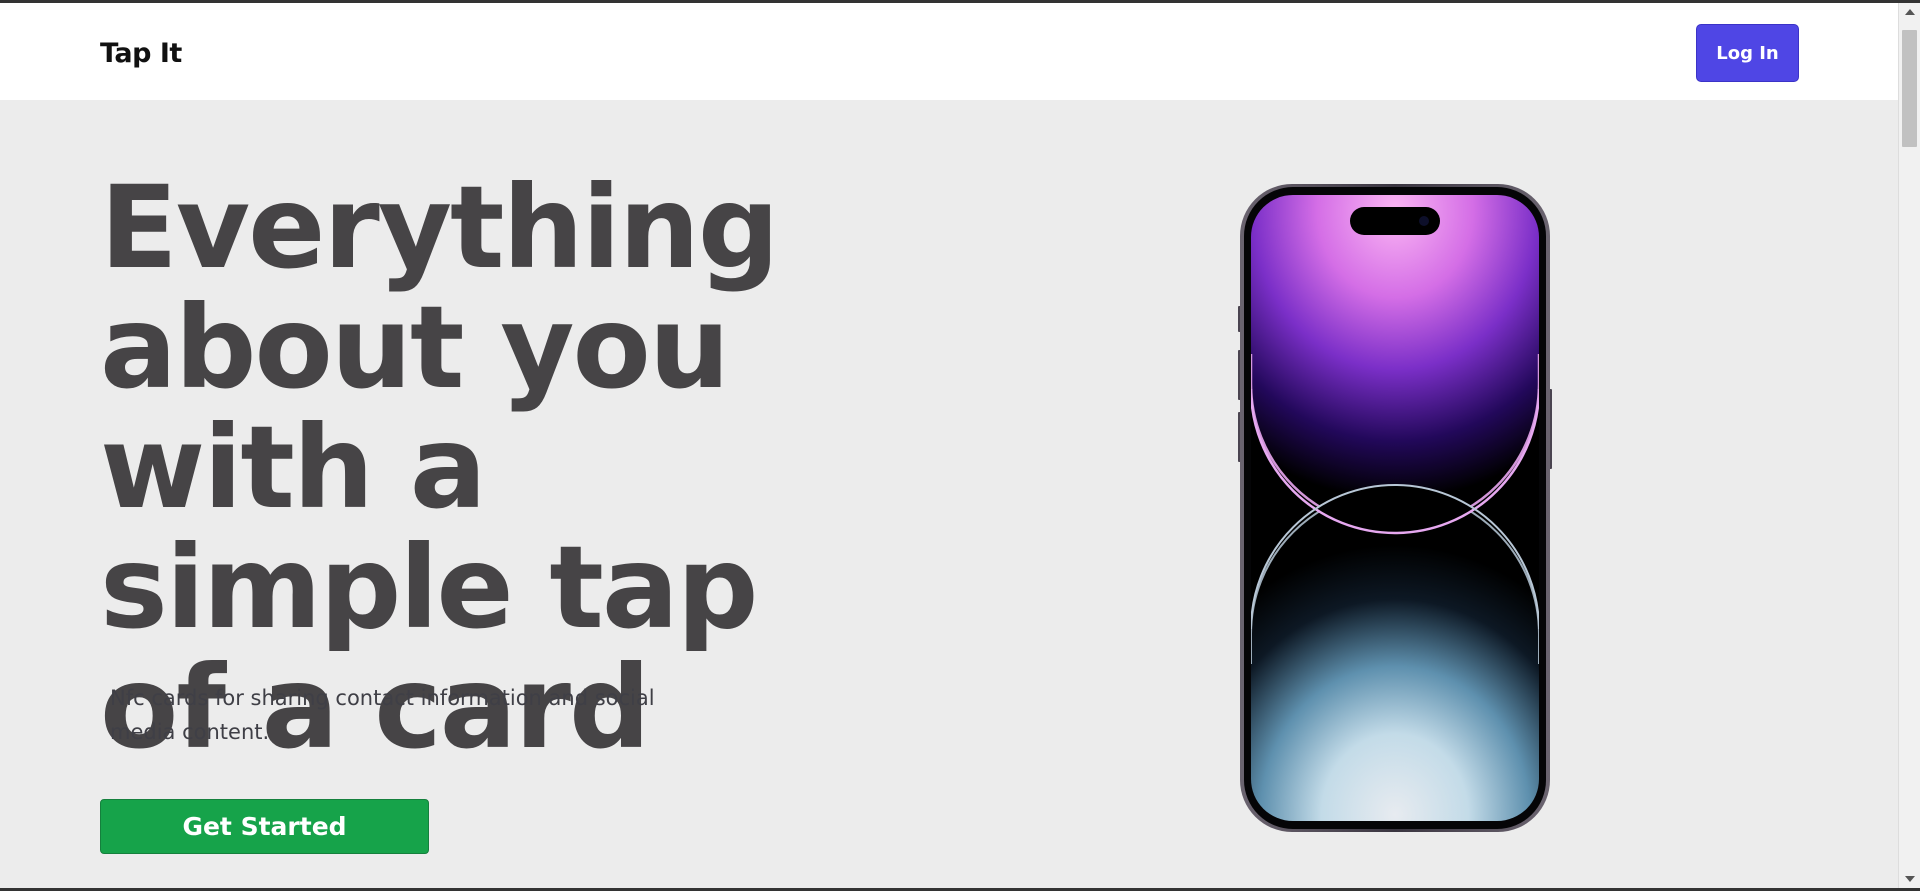 The image size is (1920, 891). Describe the element at coordinates (949, 51) in the screenshot. I see `navbar: Tap It Log In` at that location.